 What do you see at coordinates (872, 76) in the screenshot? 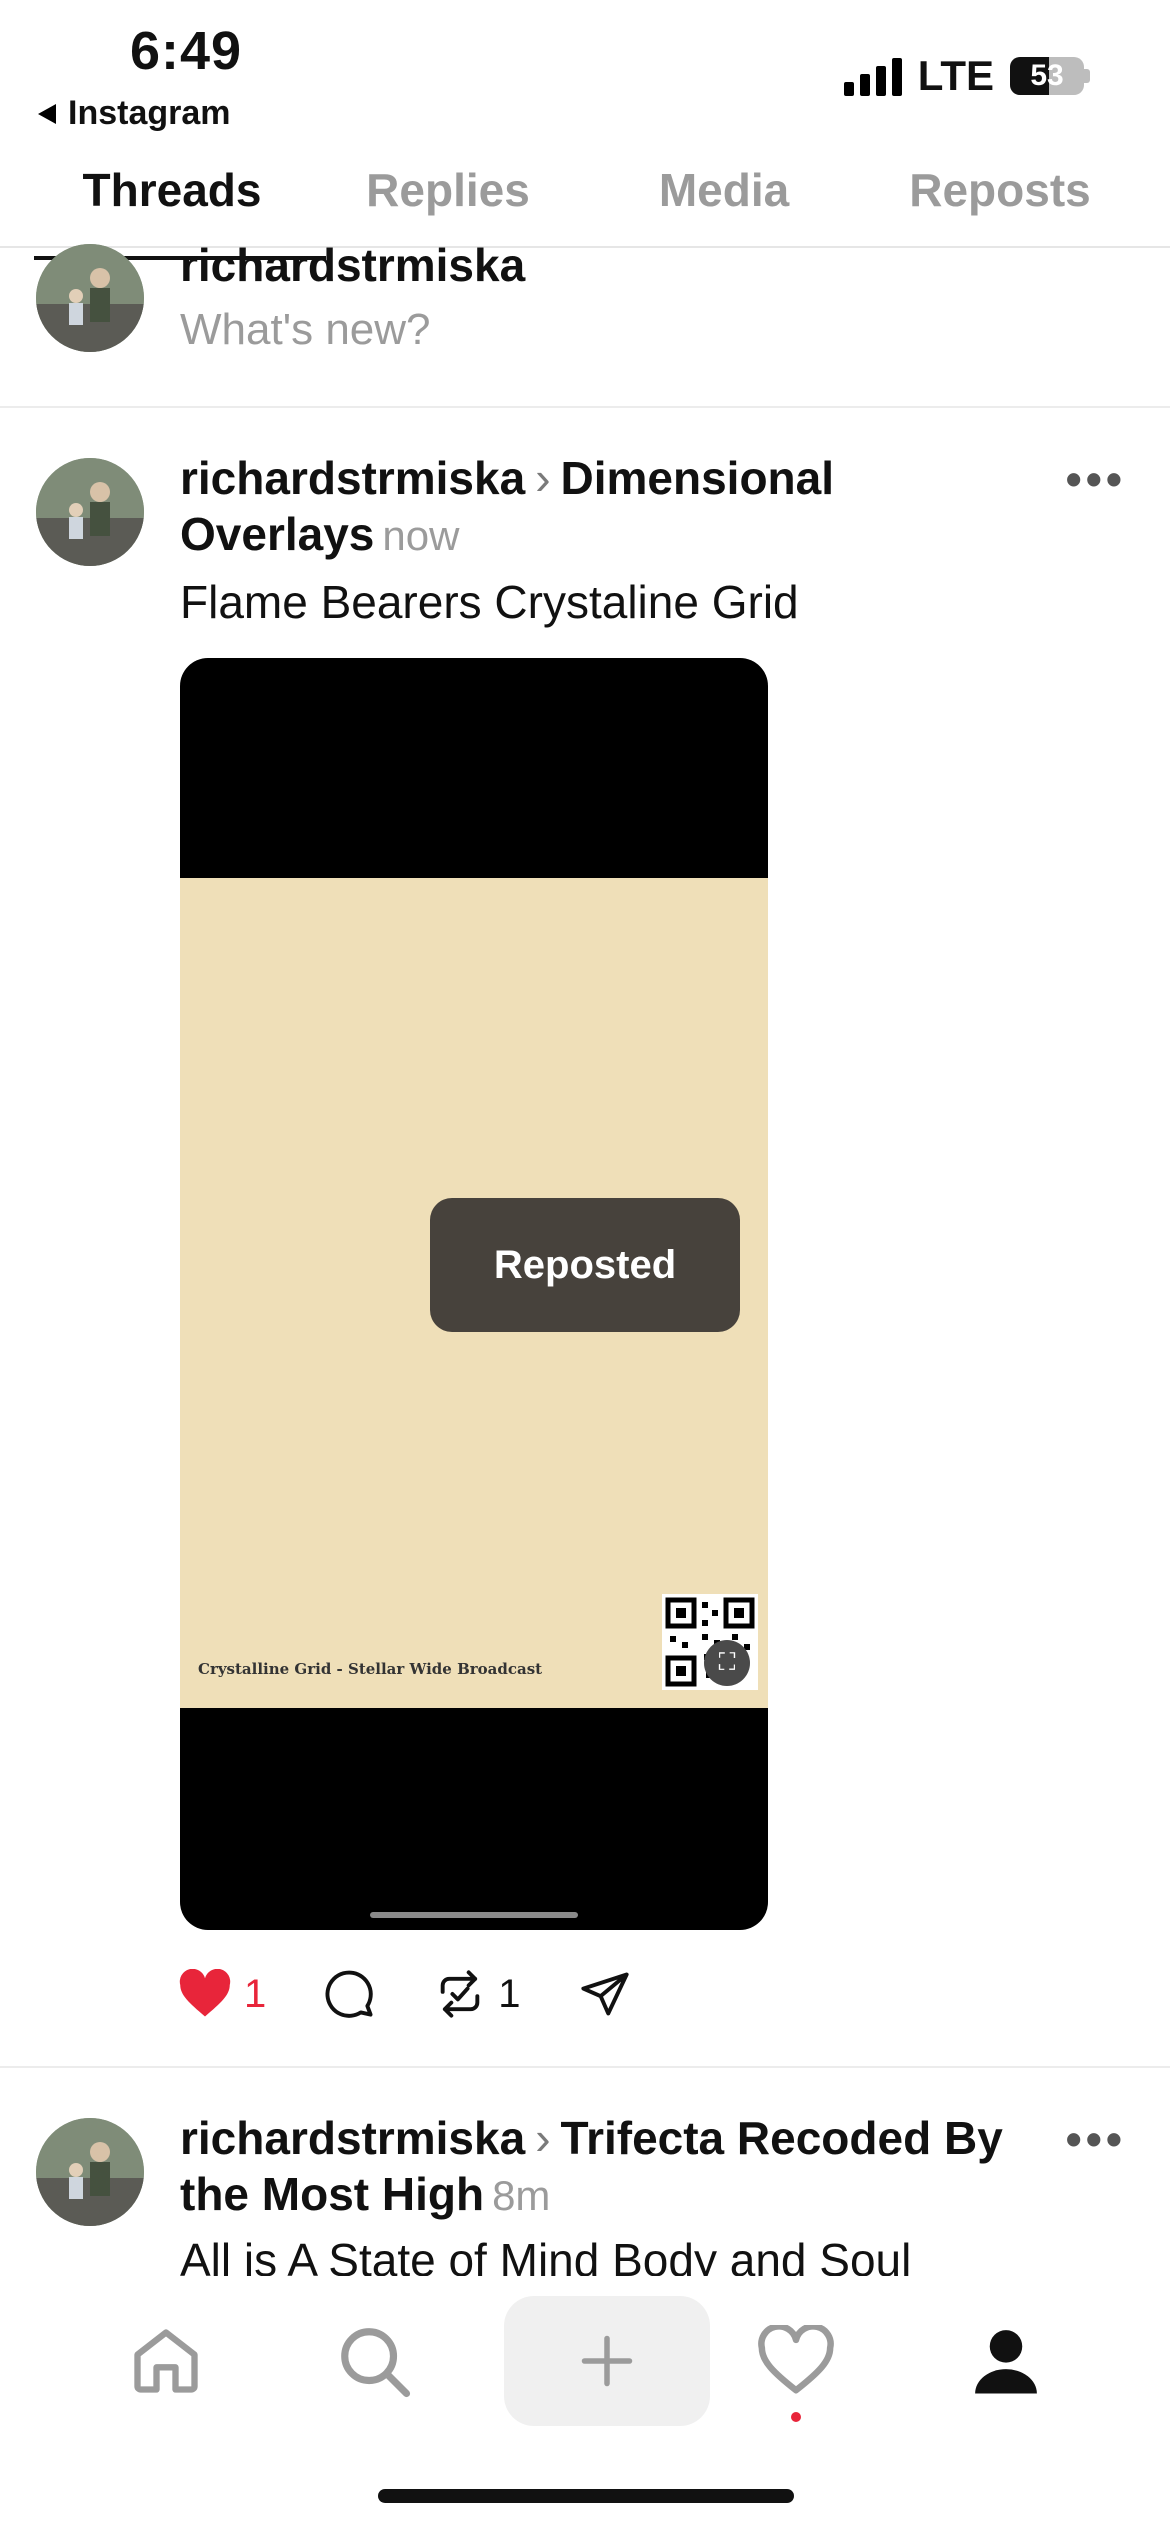
I see `signal-icon` at bounding box center [872, 76].